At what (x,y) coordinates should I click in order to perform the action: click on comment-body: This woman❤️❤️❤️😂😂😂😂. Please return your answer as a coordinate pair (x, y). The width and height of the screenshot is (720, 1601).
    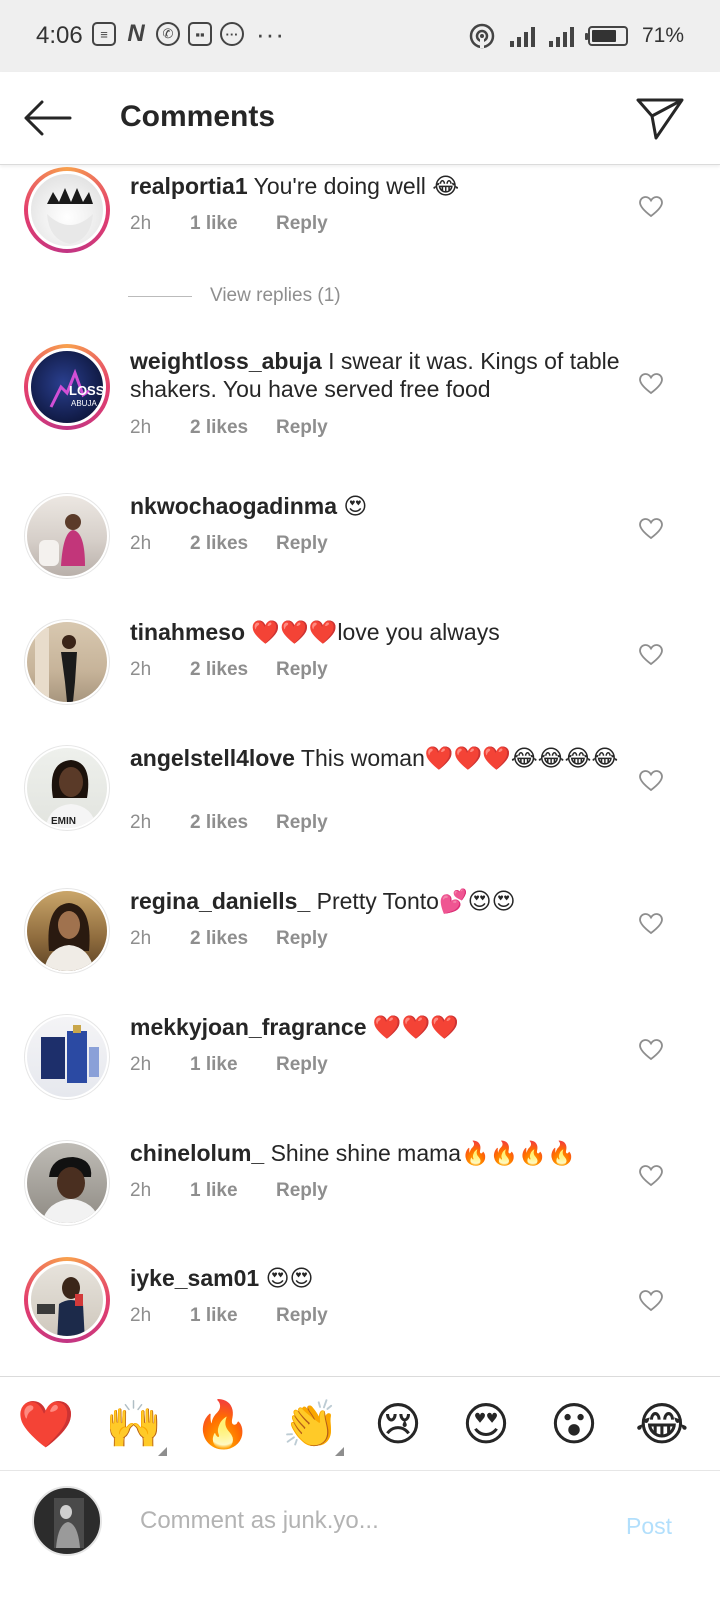
    Looking at the image, I should click on (456, 758).